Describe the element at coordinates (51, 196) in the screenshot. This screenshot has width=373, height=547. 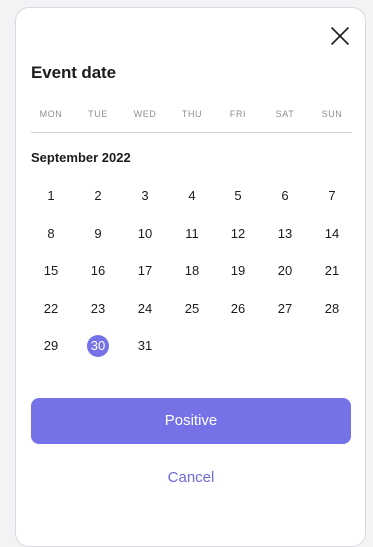
I see `calendar-day: 1` at that location.